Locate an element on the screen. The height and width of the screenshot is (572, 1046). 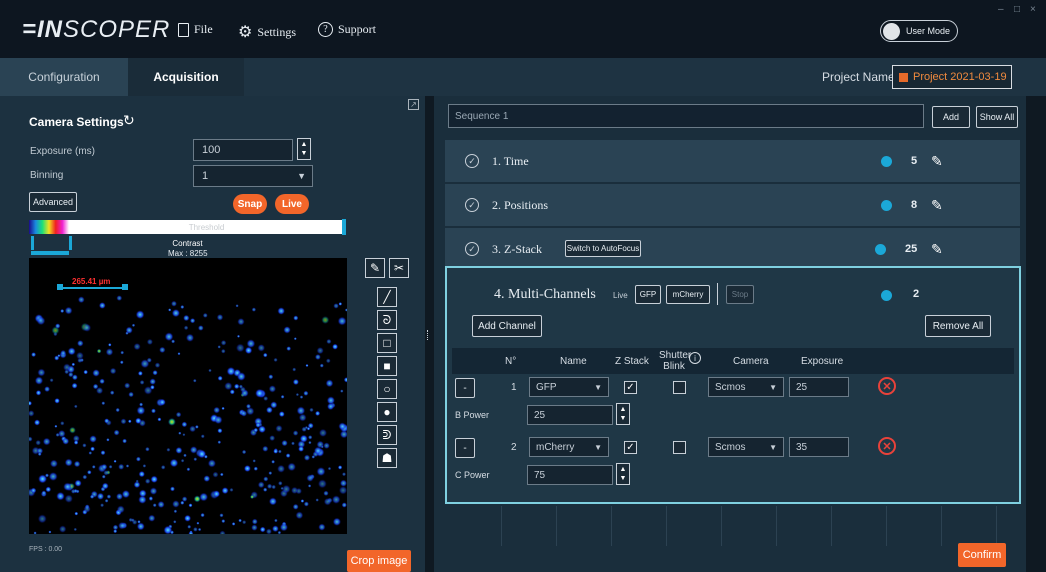
tab-acquisition: Acquisition is located at coordinates (186, 77).